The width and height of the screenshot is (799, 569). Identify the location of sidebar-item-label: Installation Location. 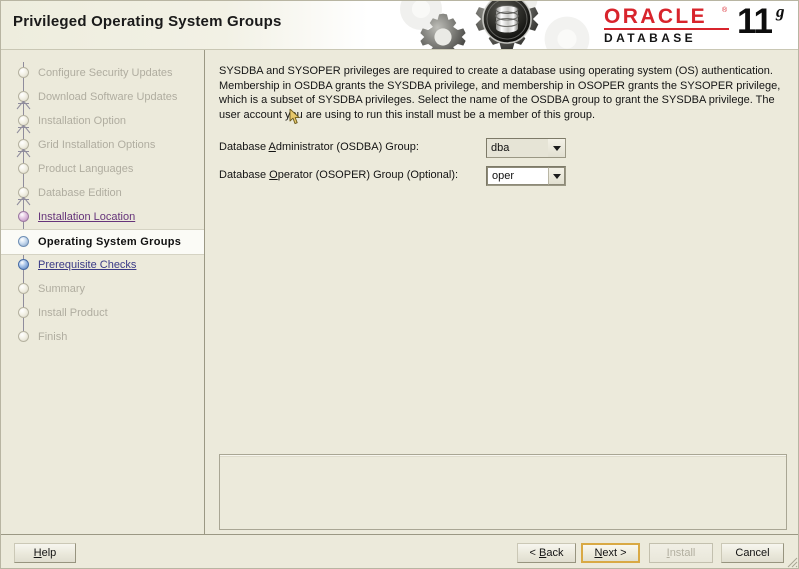
(87, 217).